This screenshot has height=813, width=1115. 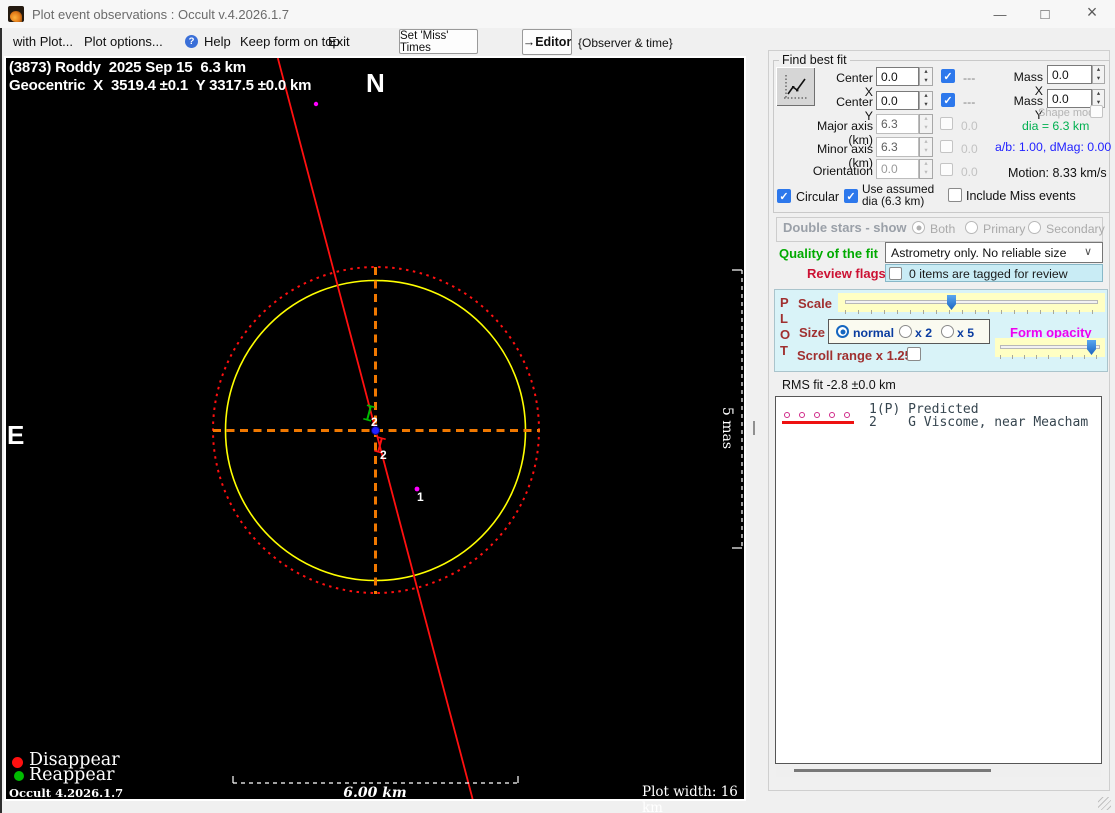 I want to click on site2-label-upper: 2, so click(x=374, y=422).